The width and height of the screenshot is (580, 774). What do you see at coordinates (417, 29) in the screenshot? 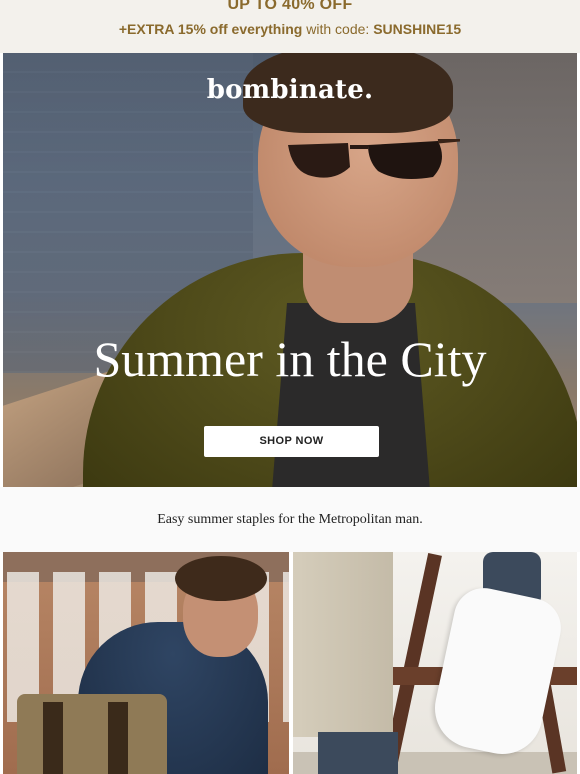
I see `promo-code: SUNSHINE15` at bounding box center [417, 29].